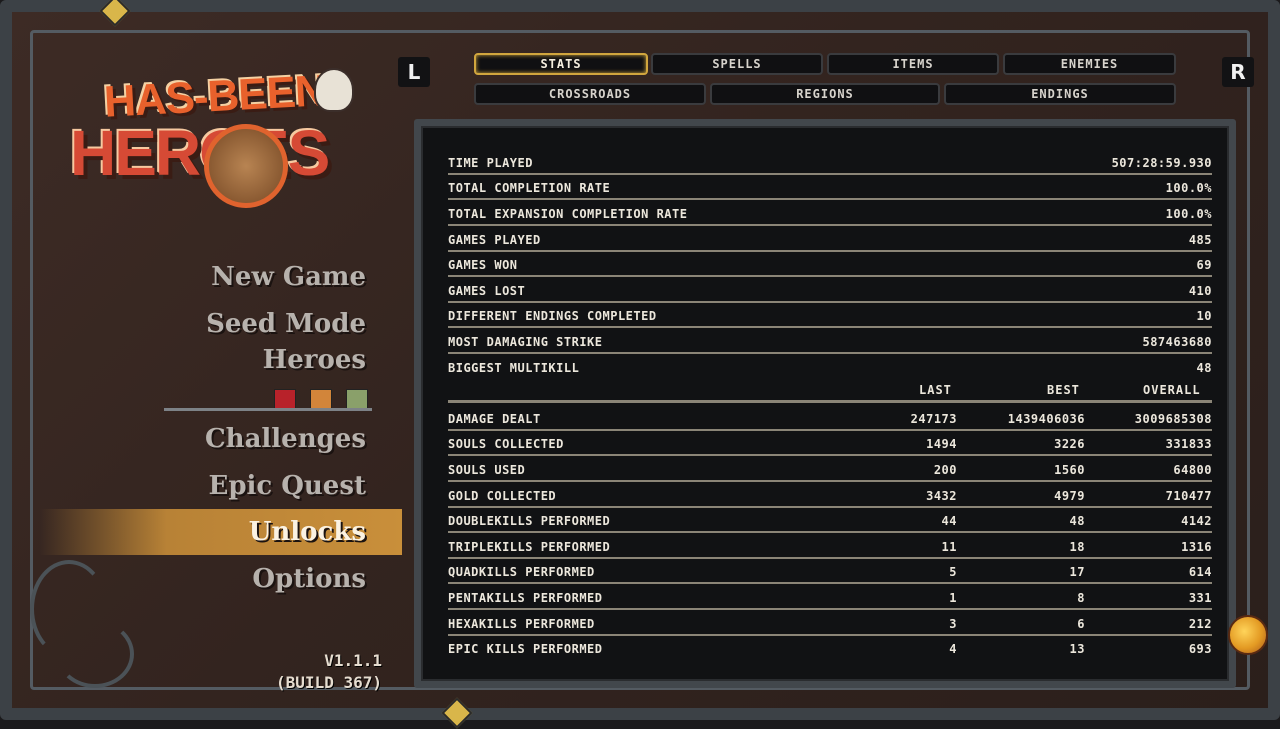 The width and height of the screenshot is (1280, 729). Describe the element at coordinates (95, 654) in the screenshot. I see `vine-ornament` at that location.